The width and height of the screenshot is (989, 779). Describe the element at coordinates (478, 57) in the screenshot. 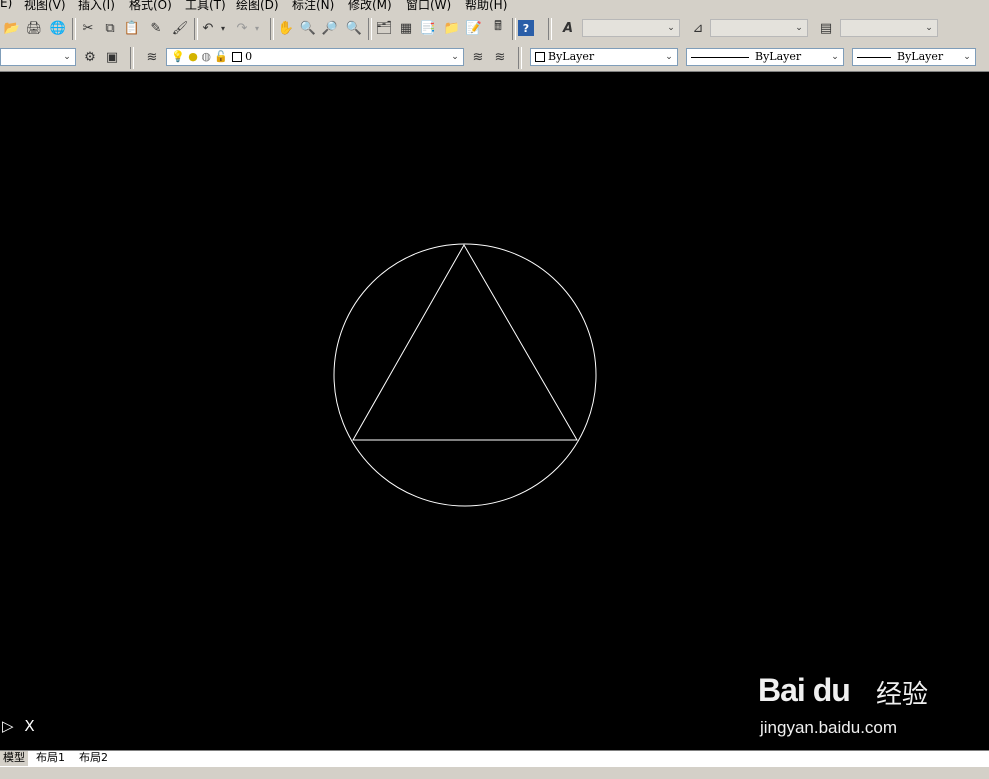

I see `make-object-layer-current-icon: ≋` at that location.